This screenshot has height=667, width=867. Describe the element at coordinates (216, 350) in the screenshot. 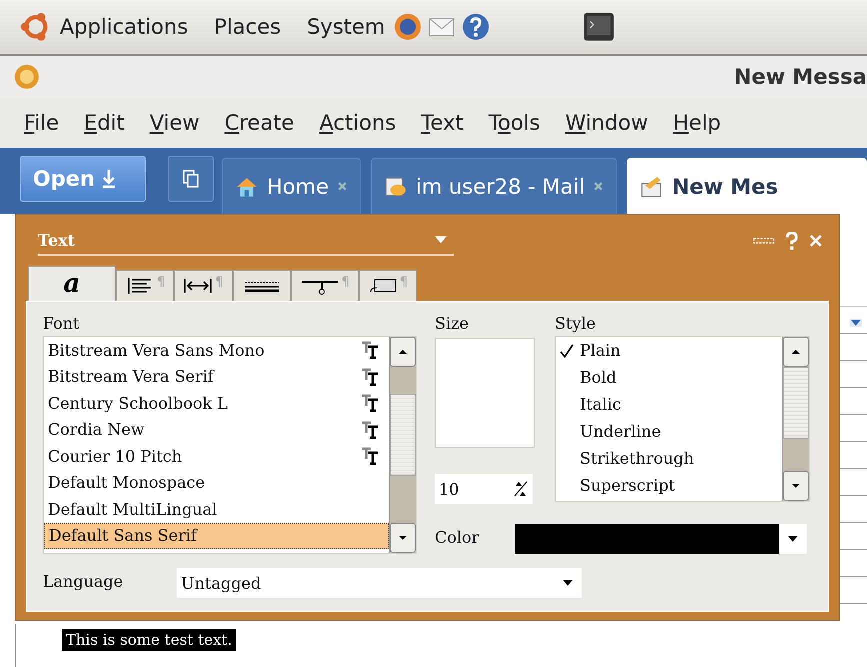

I see `font-list-item: Bitstream Vera Sans Mono` at that location.